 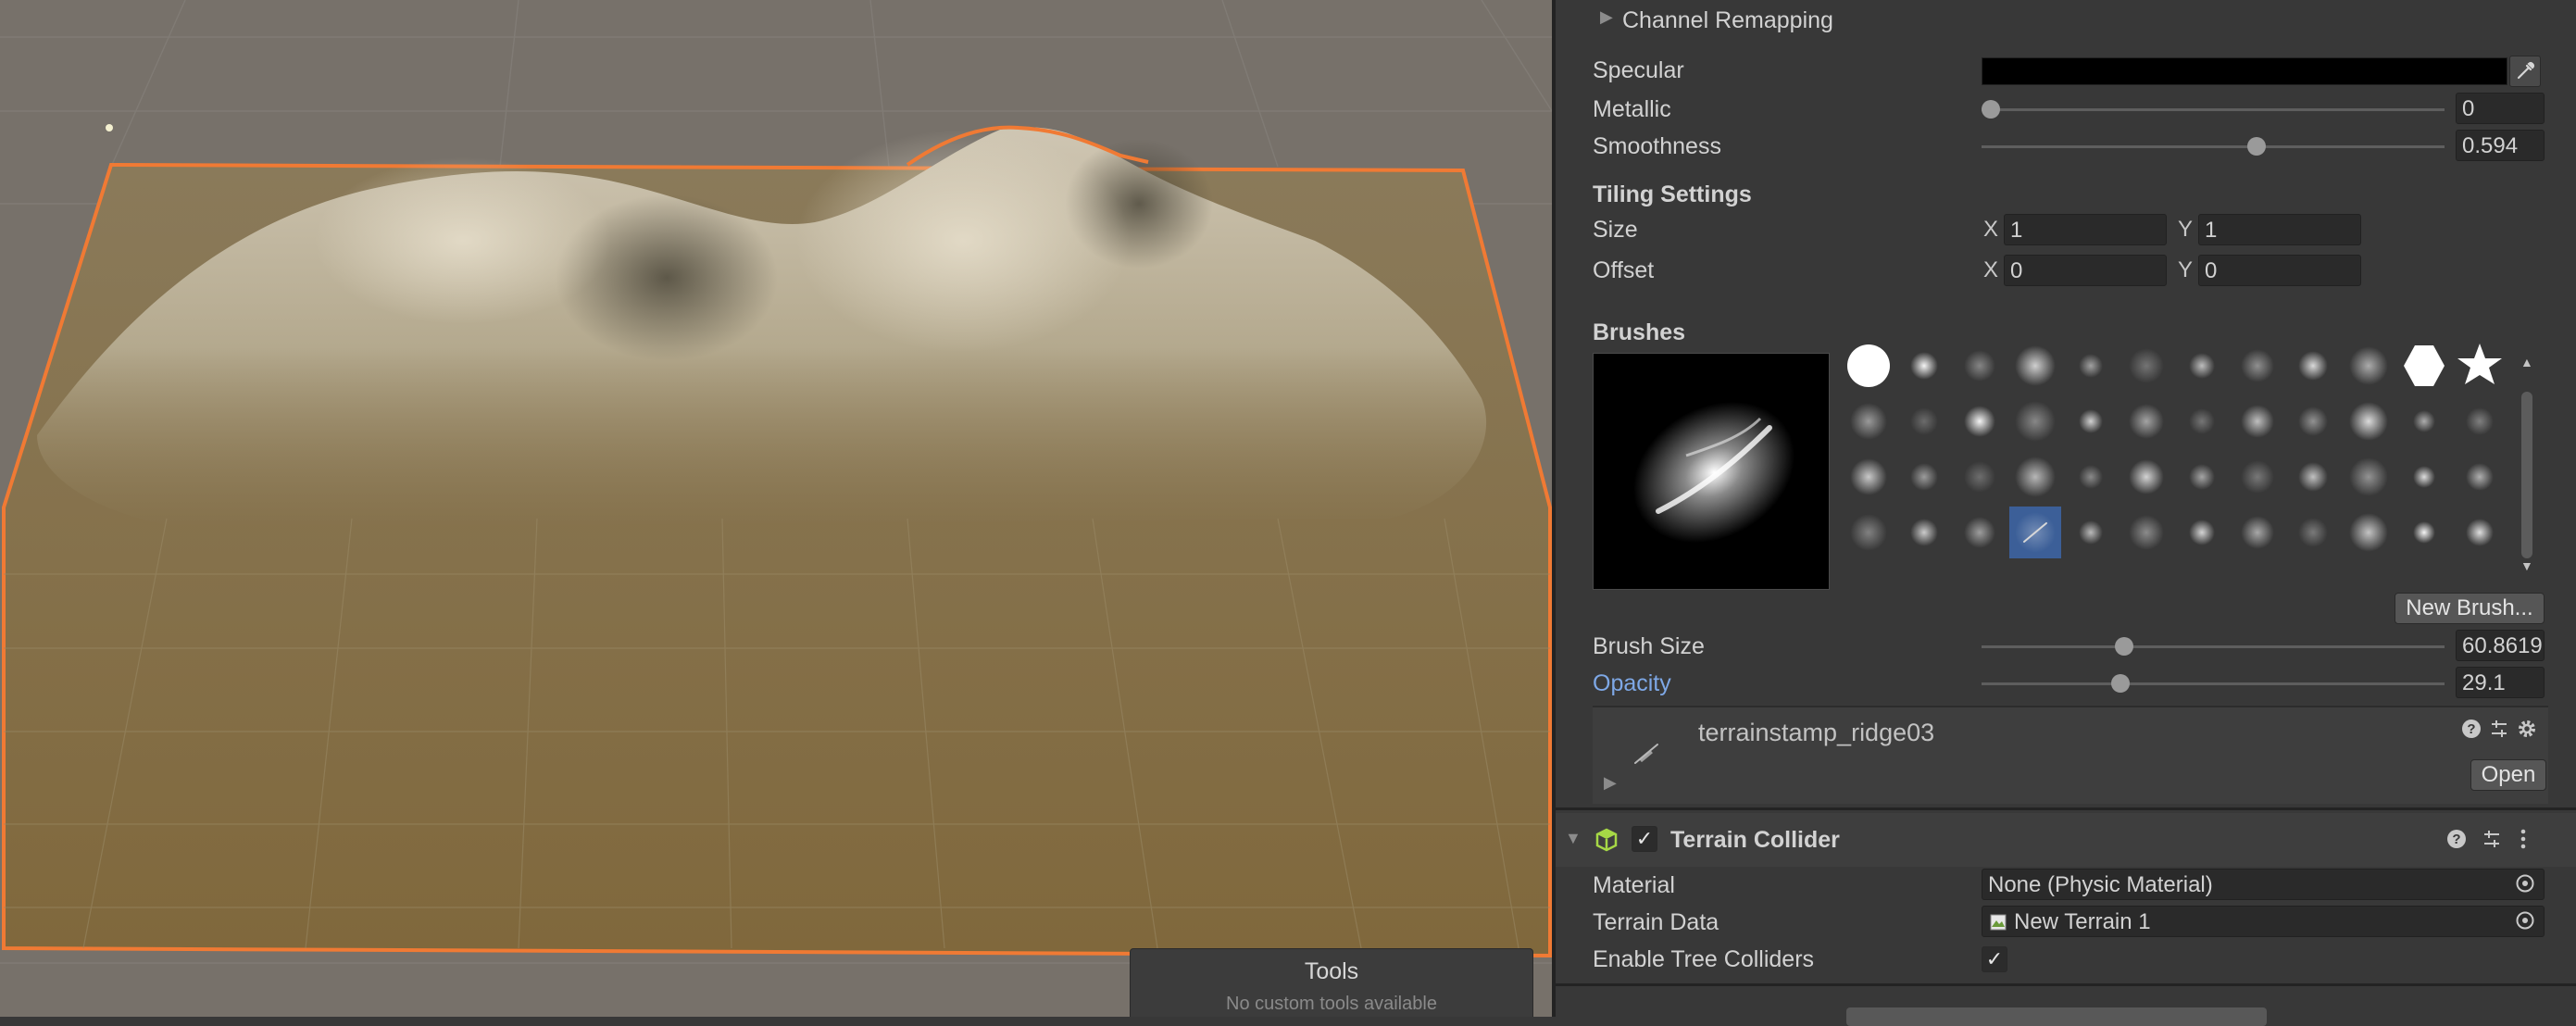 What do you see at coordinates (2056, 1017) in the screenshot?
I see `add-component-button` at bounding box center [2056, 1017].